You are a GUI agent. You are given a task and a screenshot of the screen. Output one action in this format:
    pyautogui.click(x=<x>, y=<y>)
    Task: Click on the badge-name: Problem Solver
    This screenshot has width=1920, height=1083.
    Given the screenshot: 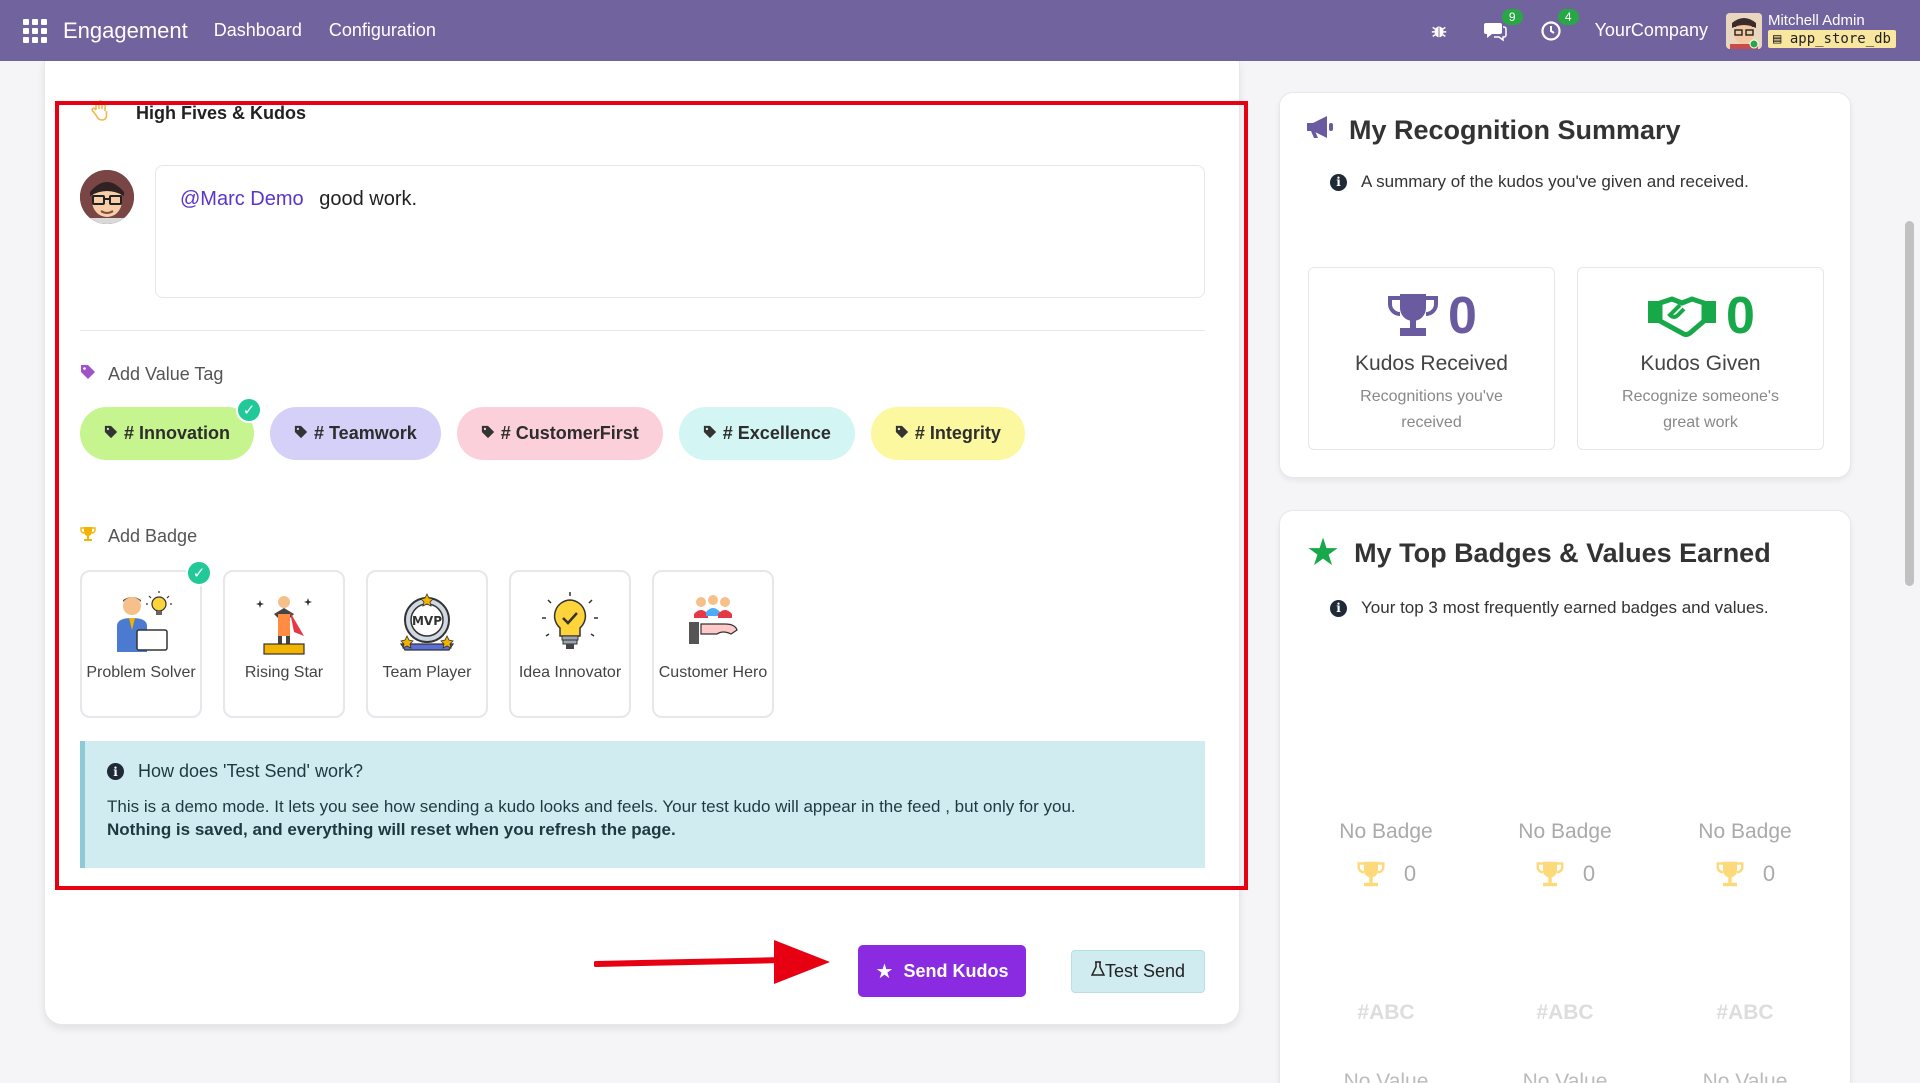 What is the action you would take?
    pyautogui.click(x=141, y=672)
    